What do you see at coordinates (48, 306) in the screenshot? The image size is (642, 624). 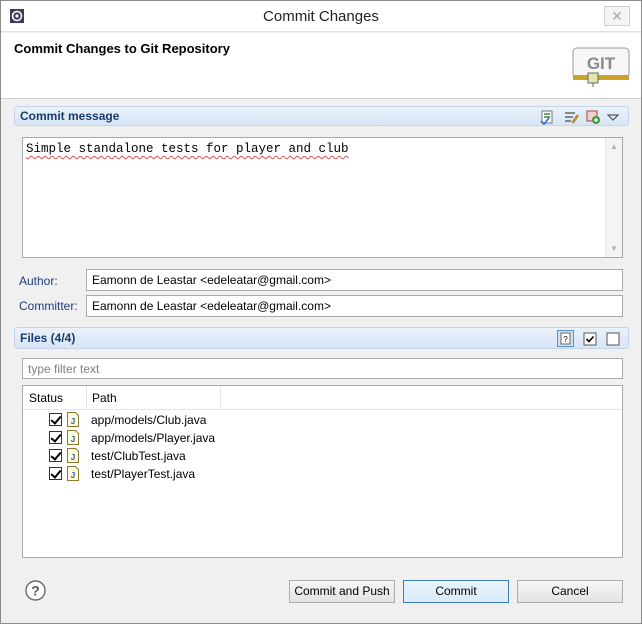 I see `committer-label: Committer:` at bounding box center [48, 306].